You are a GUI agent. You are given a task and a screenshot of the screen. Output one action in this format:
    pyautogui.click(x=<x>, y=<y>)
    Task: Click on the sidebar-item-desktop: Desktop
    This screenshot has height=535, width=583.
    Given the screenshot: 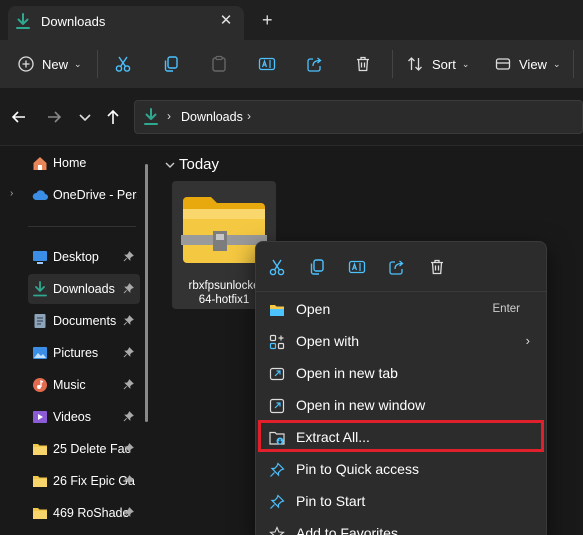 What is the action you would take?
    pyautogui.click(x=70, y=257)
    